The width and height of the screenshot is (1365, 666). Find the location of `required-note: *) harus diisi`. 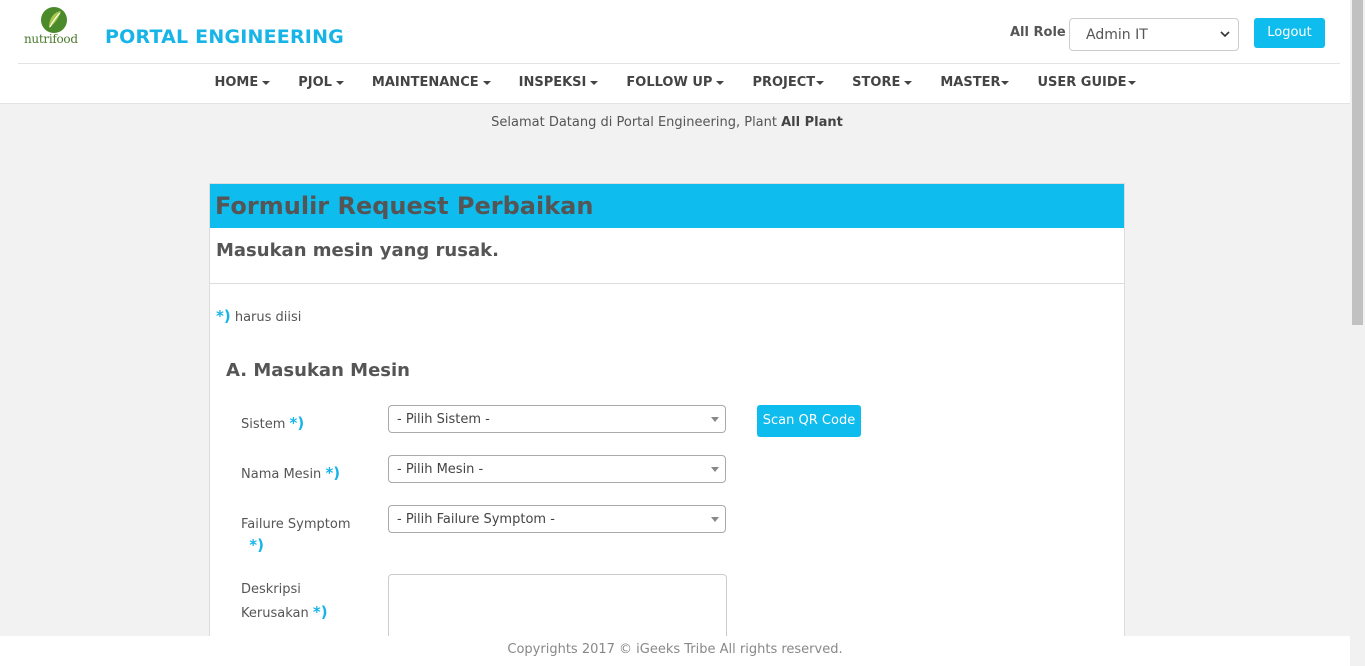

required-note: *) harus diisi is located at coordinates (258, 316).